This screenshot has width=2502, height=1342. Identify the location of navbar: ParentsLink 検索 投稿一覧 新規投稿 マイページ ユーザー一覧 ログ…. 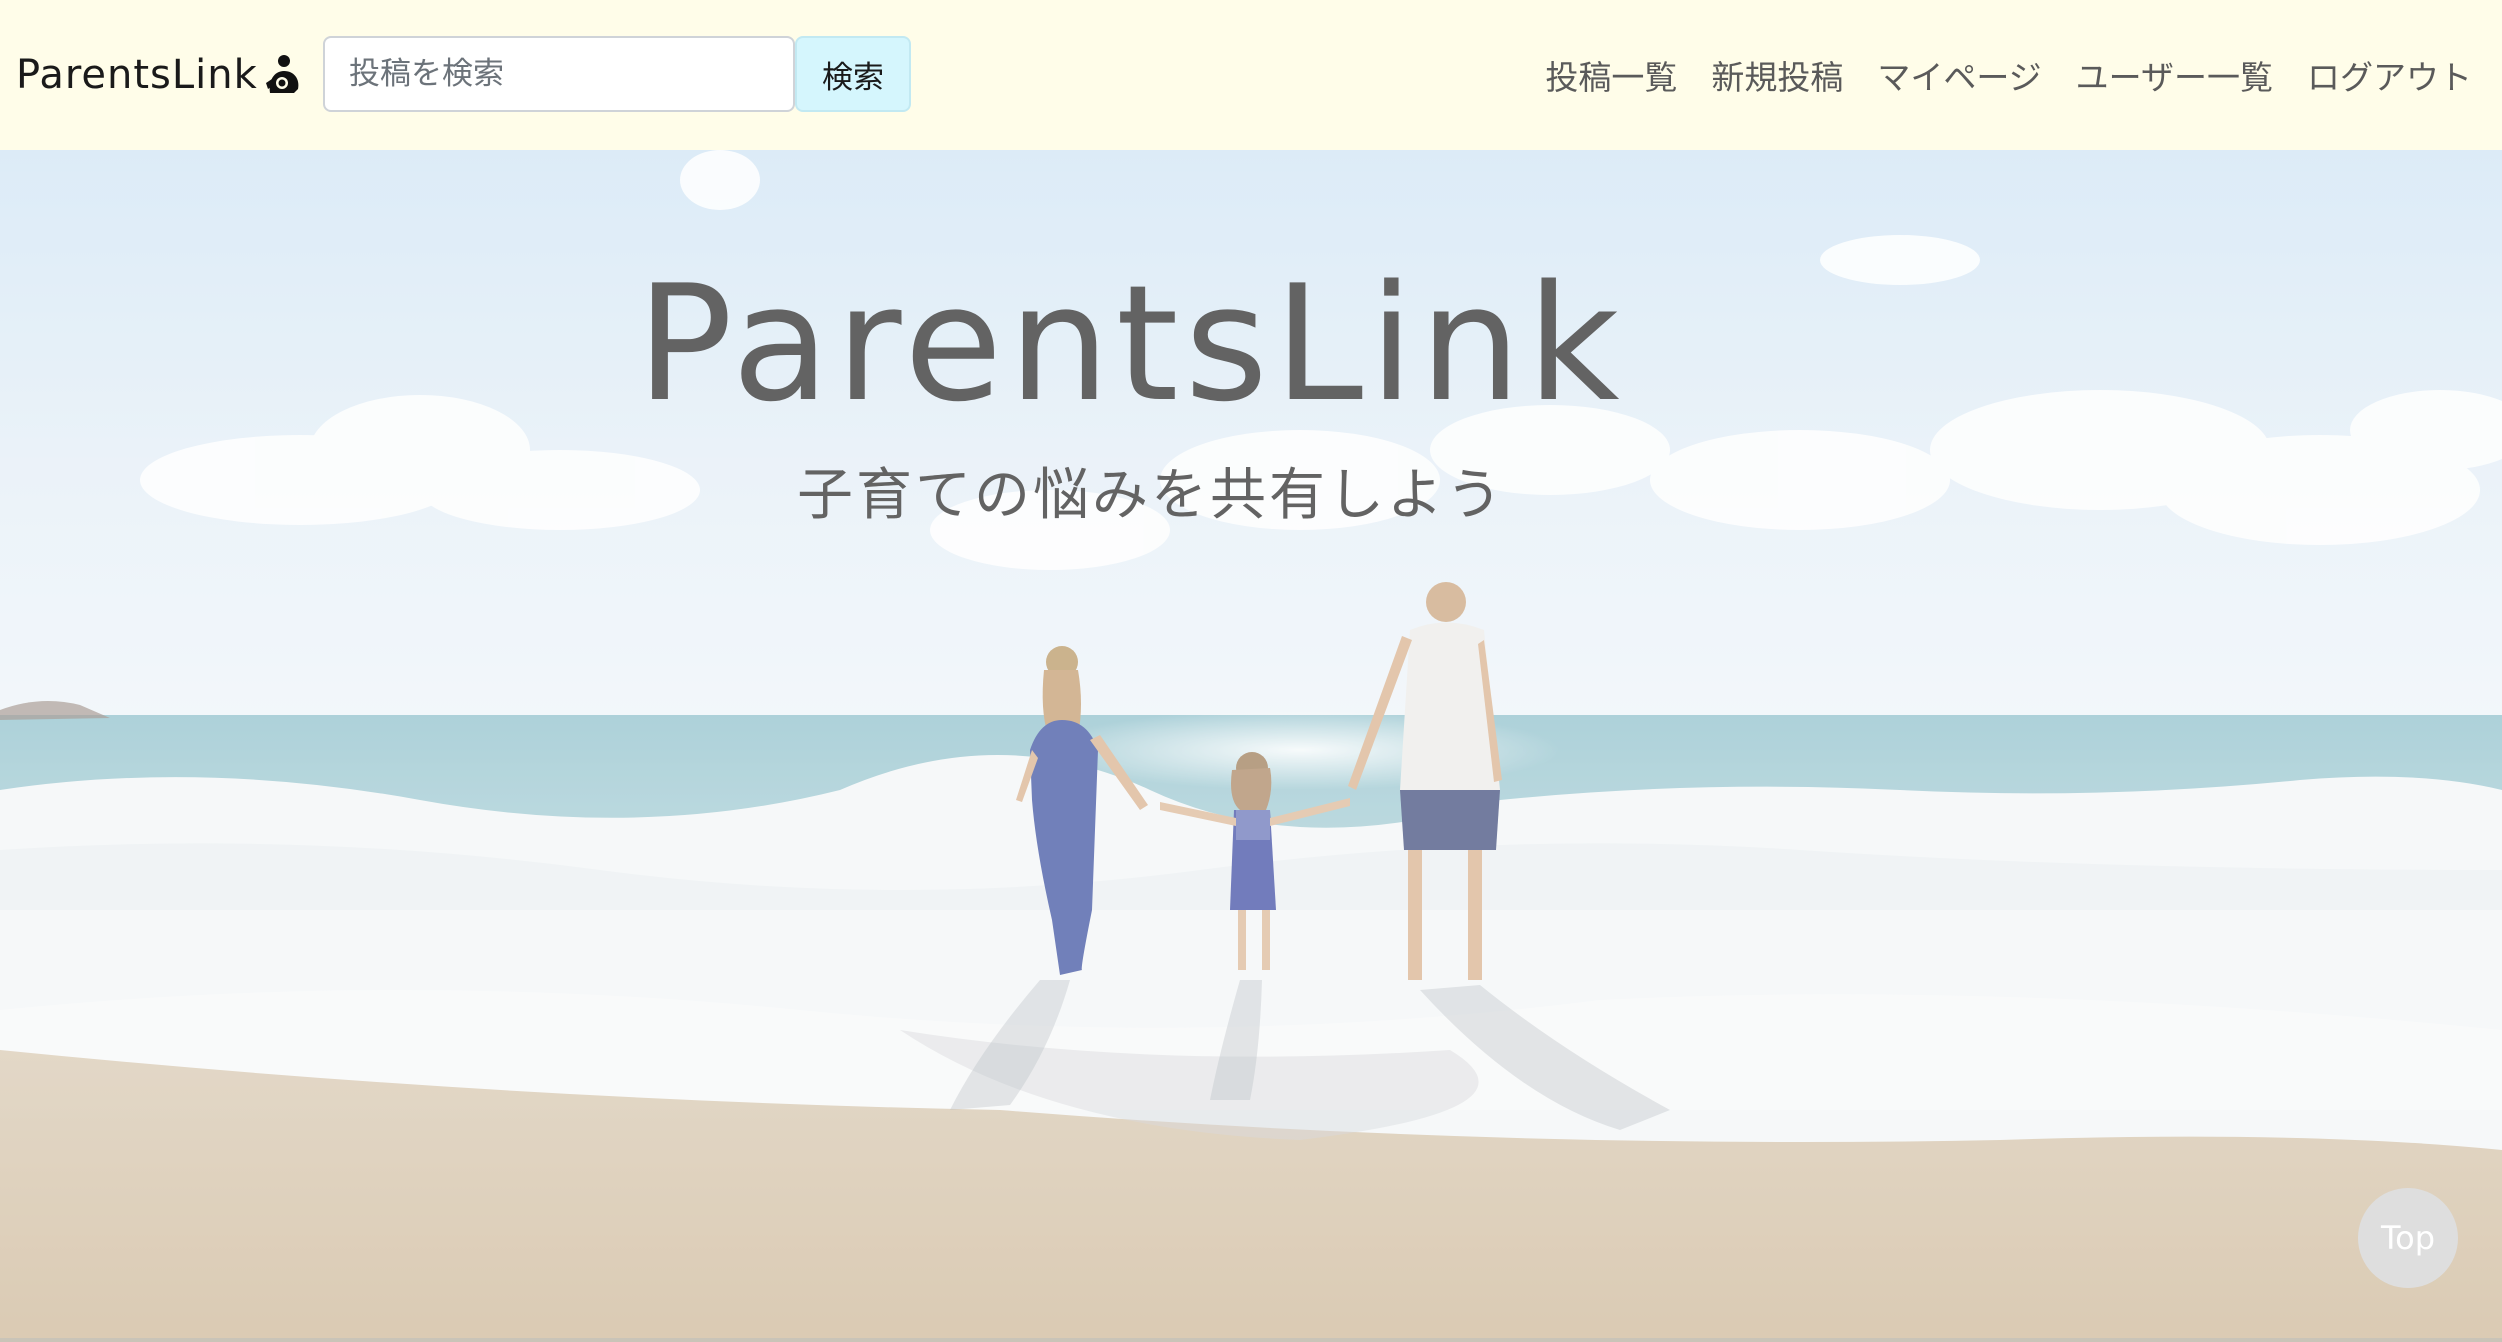
(1251, 75).